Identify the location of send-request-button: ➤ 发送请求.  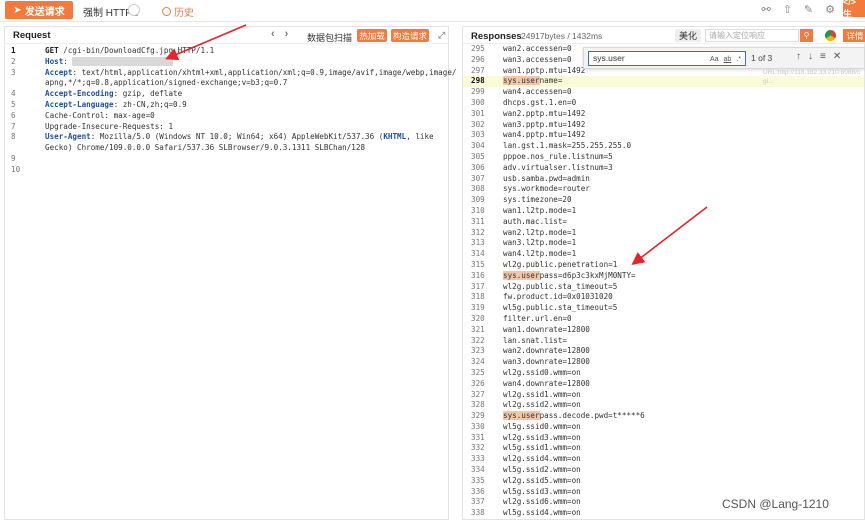
(39, 10).